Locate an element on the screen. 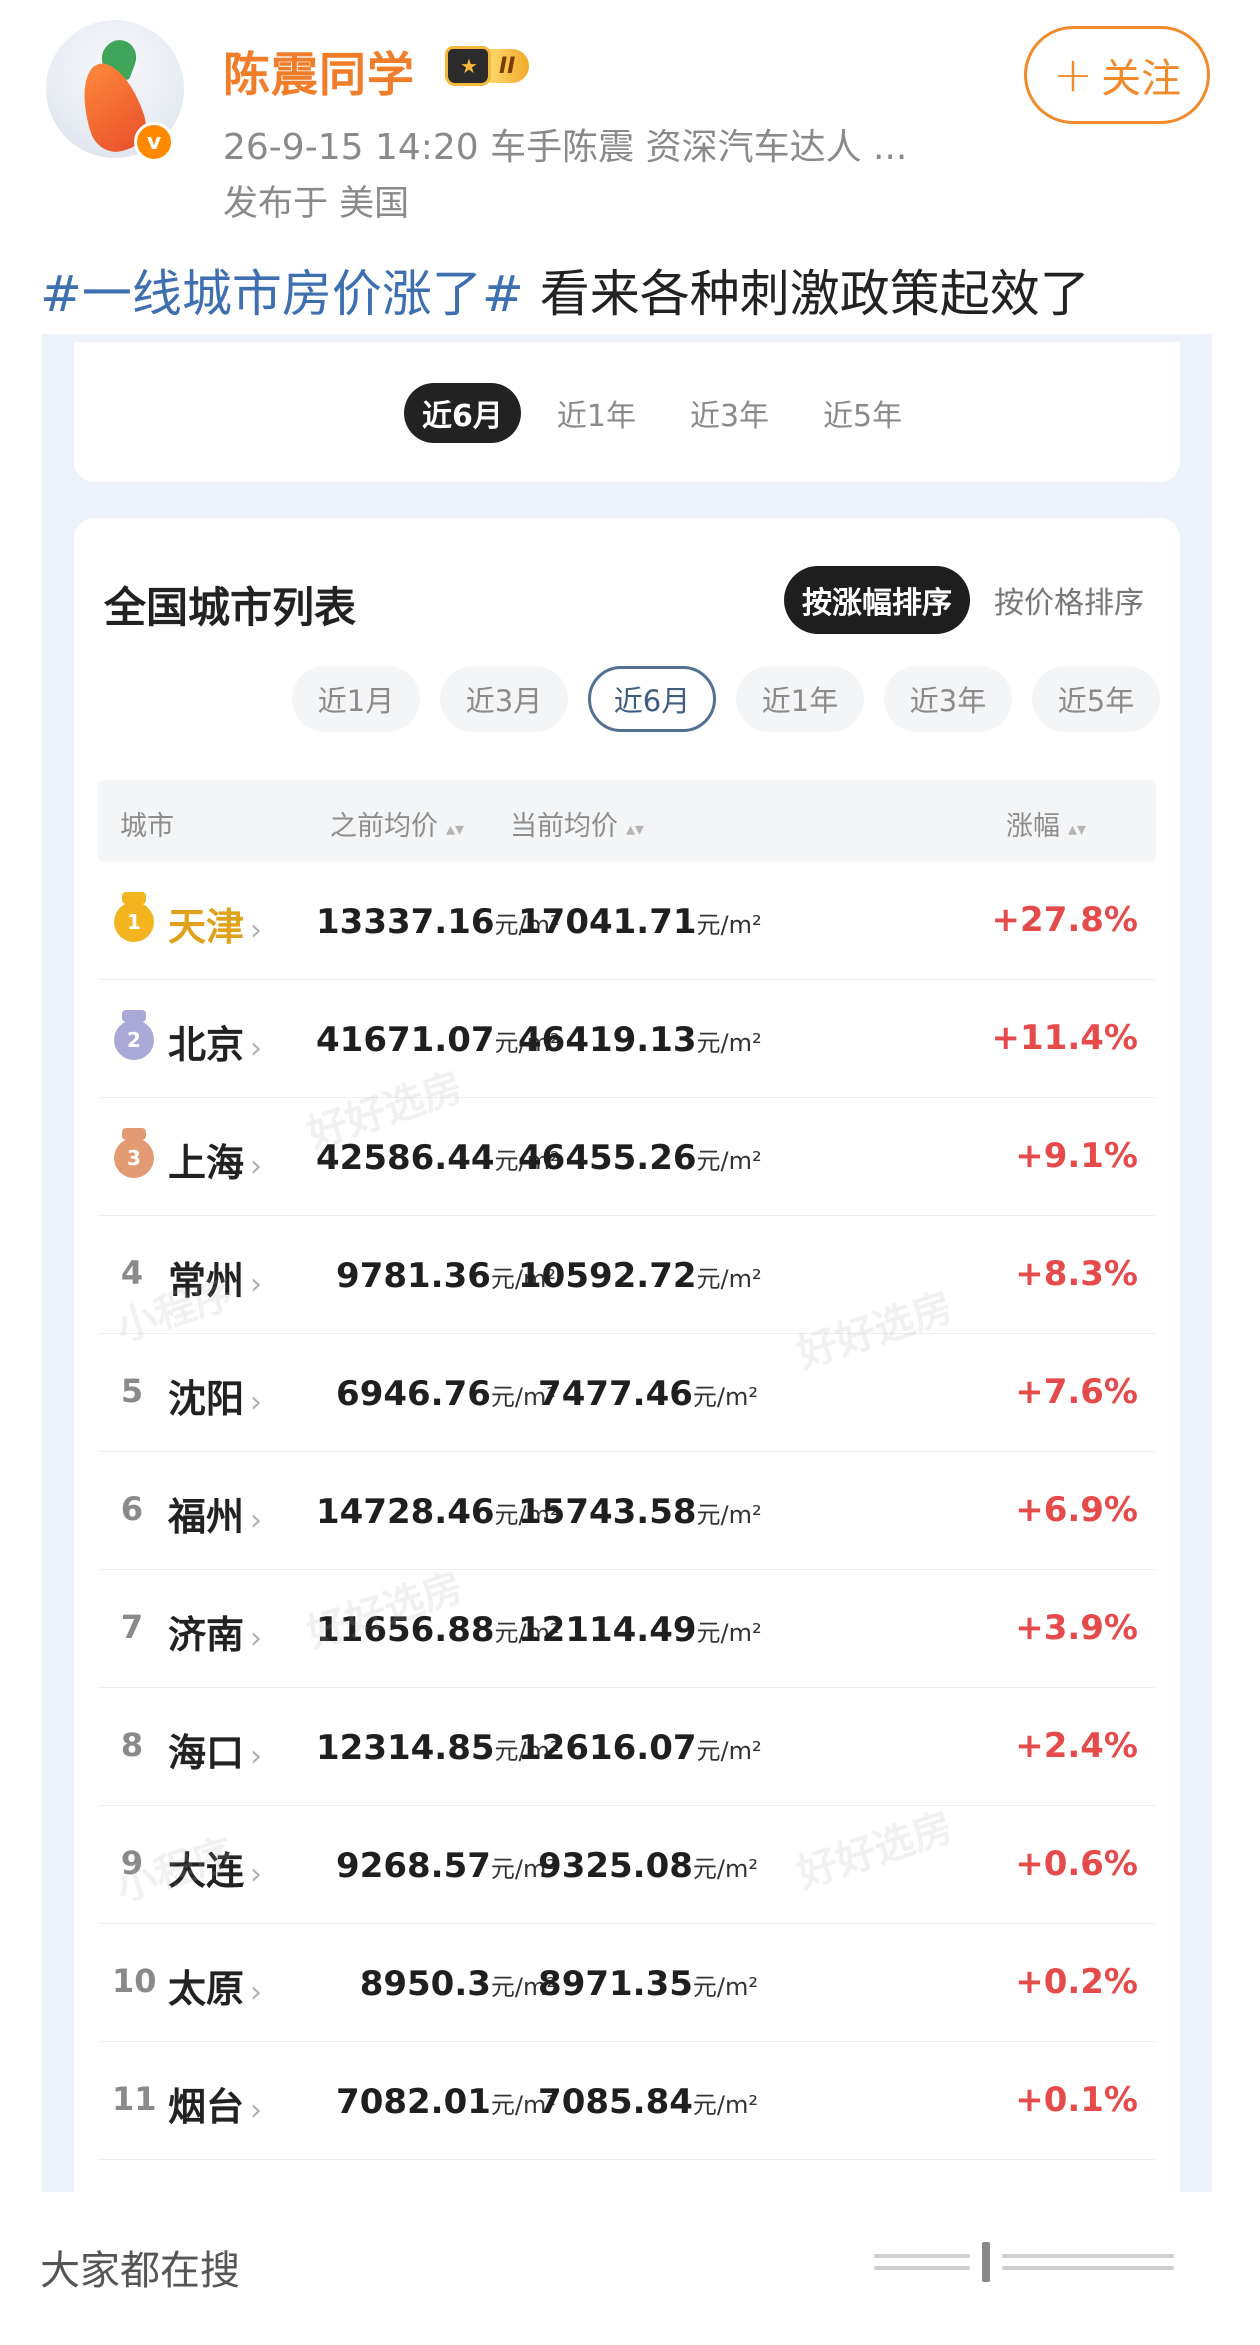  table-header: 城市 之前均价 ▴▾ 当前均价 ▴▾ 涨幅 ▴▾ is located at coordinates (627, 821).